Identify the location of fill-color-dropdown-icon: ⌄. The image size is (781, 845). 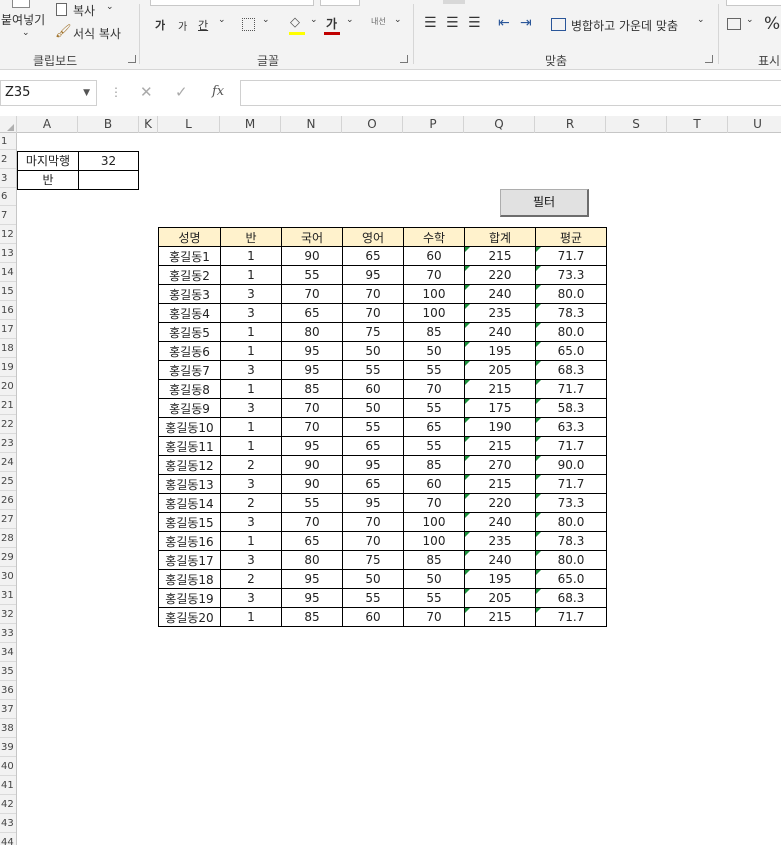
(314, 20).